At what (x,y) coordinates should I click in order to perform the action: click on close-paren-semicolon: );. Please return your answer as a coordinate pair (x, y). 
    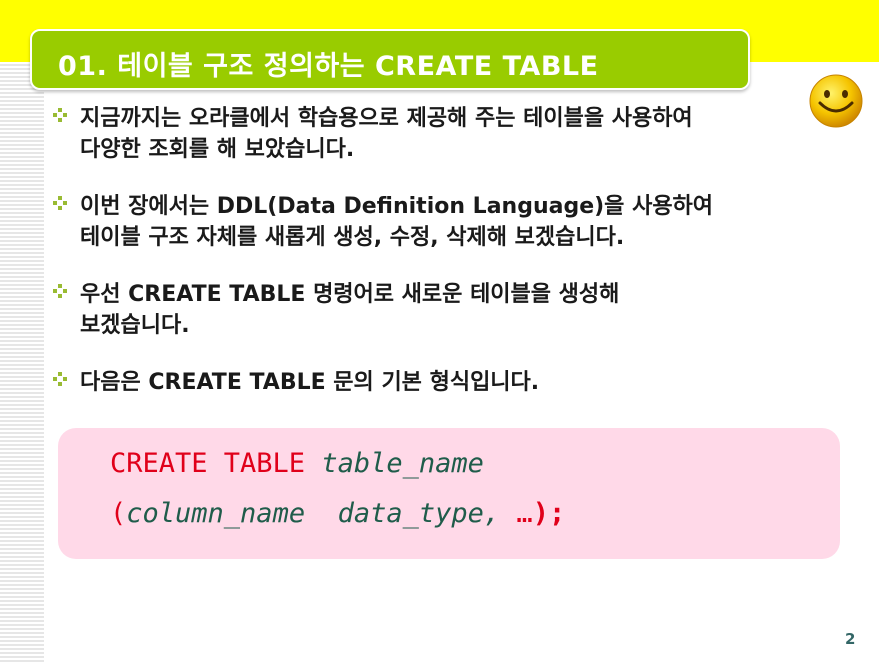
    Looking at the image, I should click on (549, 513).